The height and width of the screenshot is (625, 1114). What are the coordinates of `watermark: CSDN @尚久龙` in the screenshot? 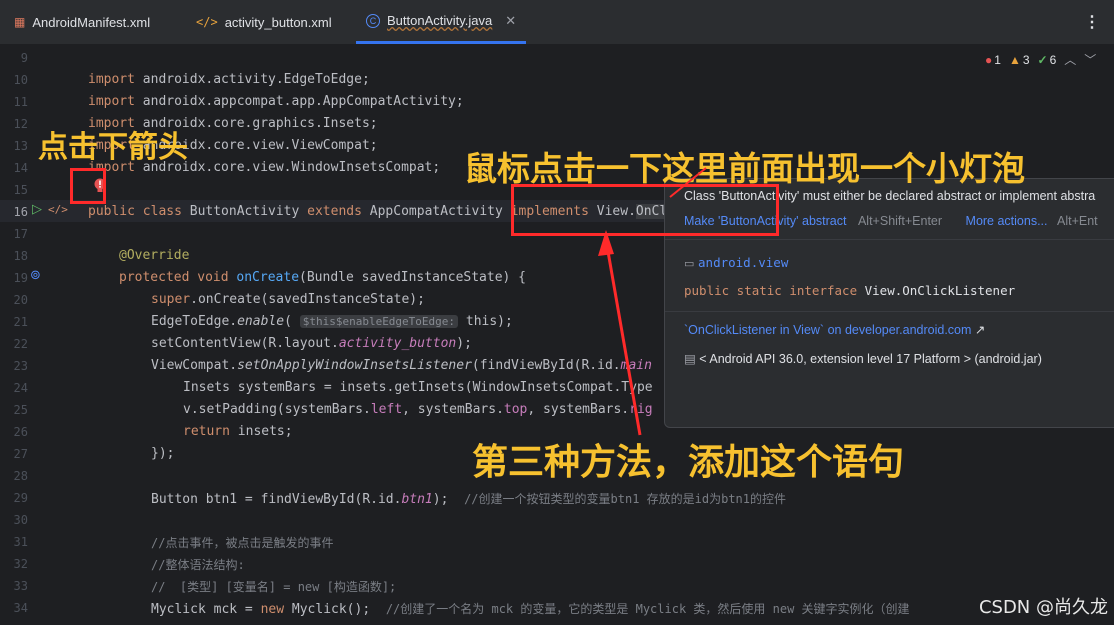 It's located at (1043, 607).